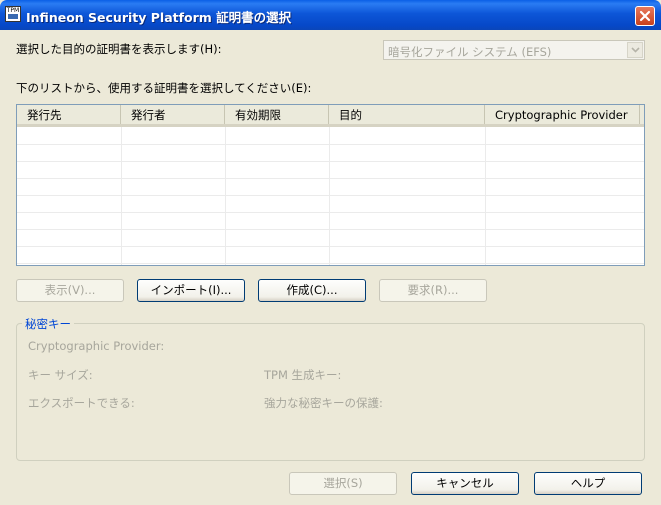  Describe the element at coordinates (69, 114) in the screenshot. I see `column-header-issued-to: 発行先` at that location.